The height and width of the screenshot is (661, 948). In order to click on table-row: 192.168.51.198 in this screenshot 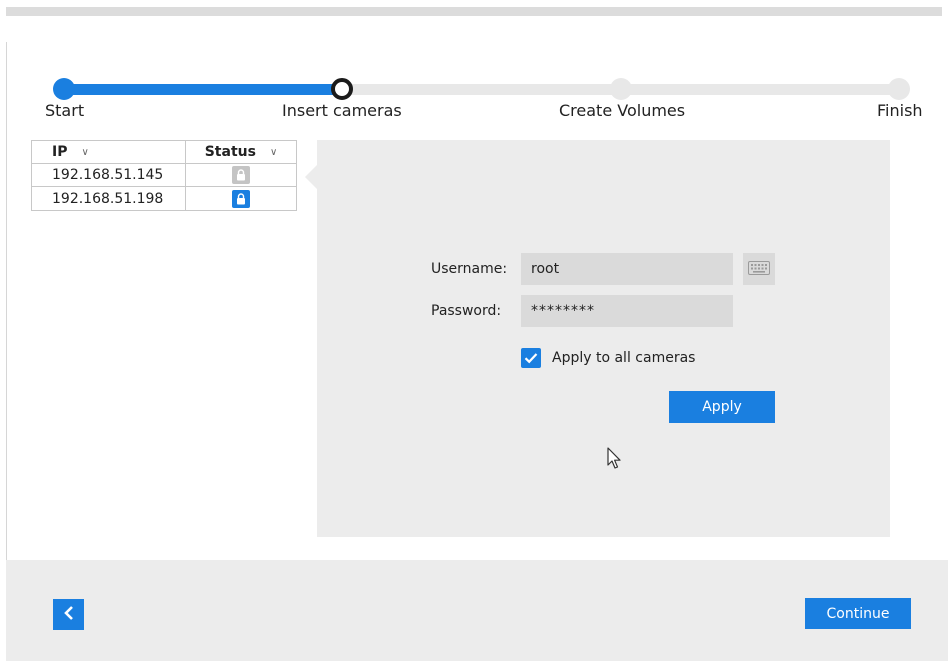, I will do `click(164, 198)`.